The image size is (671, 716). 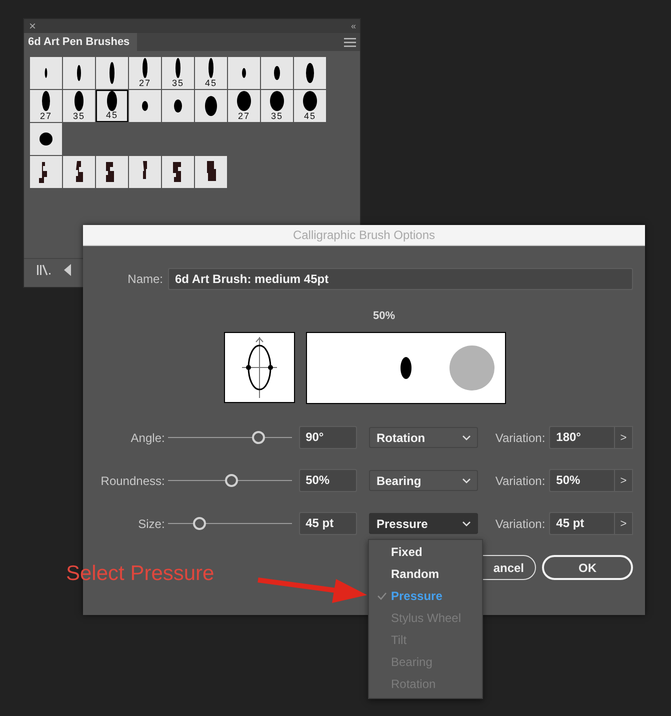 I want to click on variation-field: 45 pt, so click(x=581, y=523).